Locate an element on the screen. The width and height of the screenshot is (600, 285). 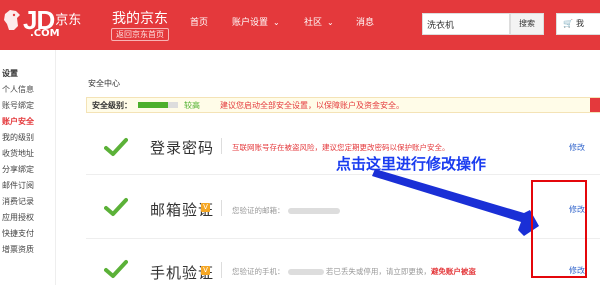
search-input: 洗衣机 is located at coordinates (466, 24).